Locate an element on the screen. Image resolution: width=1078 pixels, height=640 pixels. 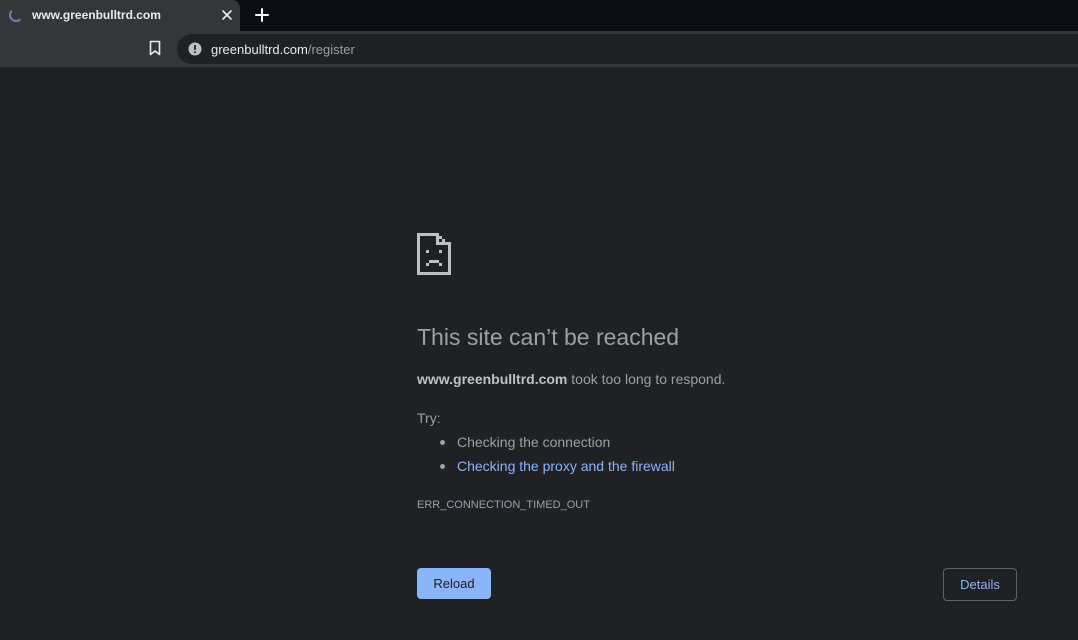
tab-title: www.greenbulltrd.com is located at coordinates (96, 15).